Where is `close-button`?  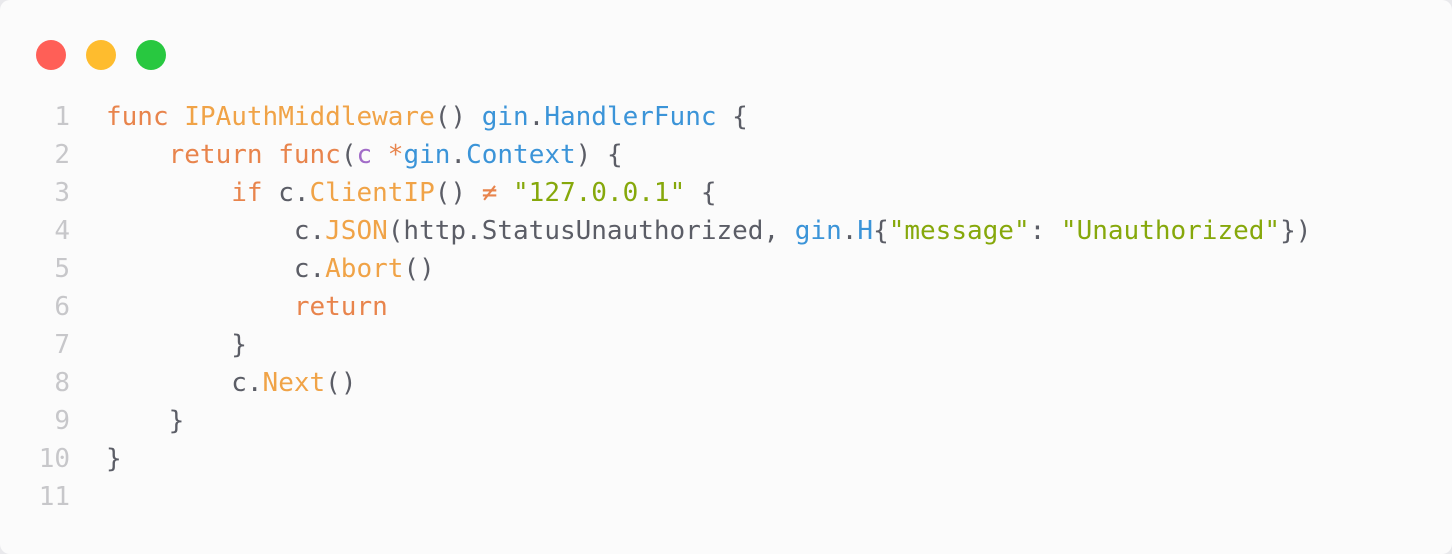
close-button is located at coordinates (51, 55).